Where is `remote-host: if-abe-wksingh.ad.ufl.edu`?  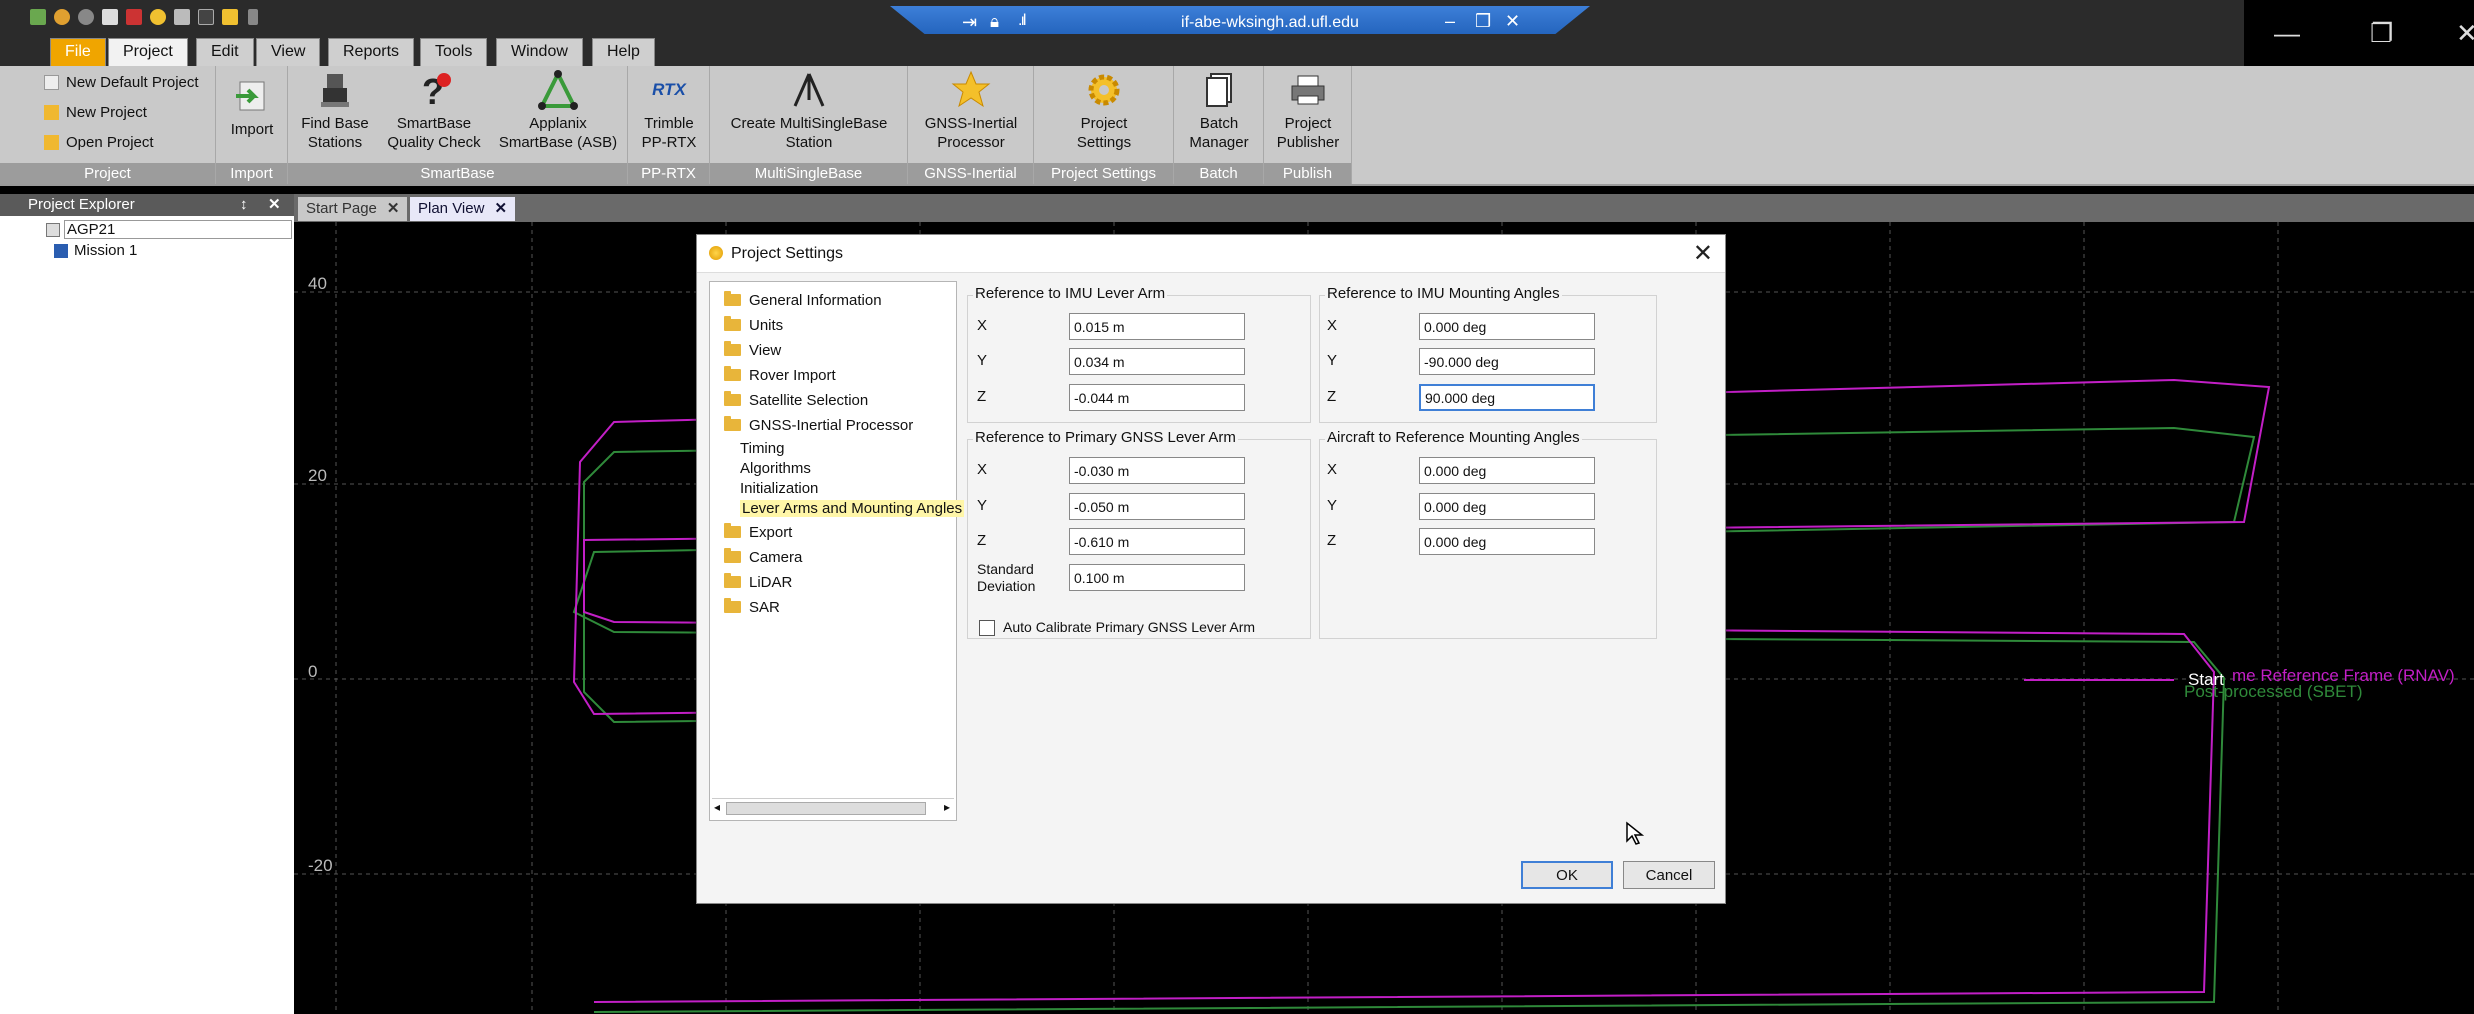 remote-host: if-abe-wksingh.ad.ufl.edu is located at coordinates (1270, 22).